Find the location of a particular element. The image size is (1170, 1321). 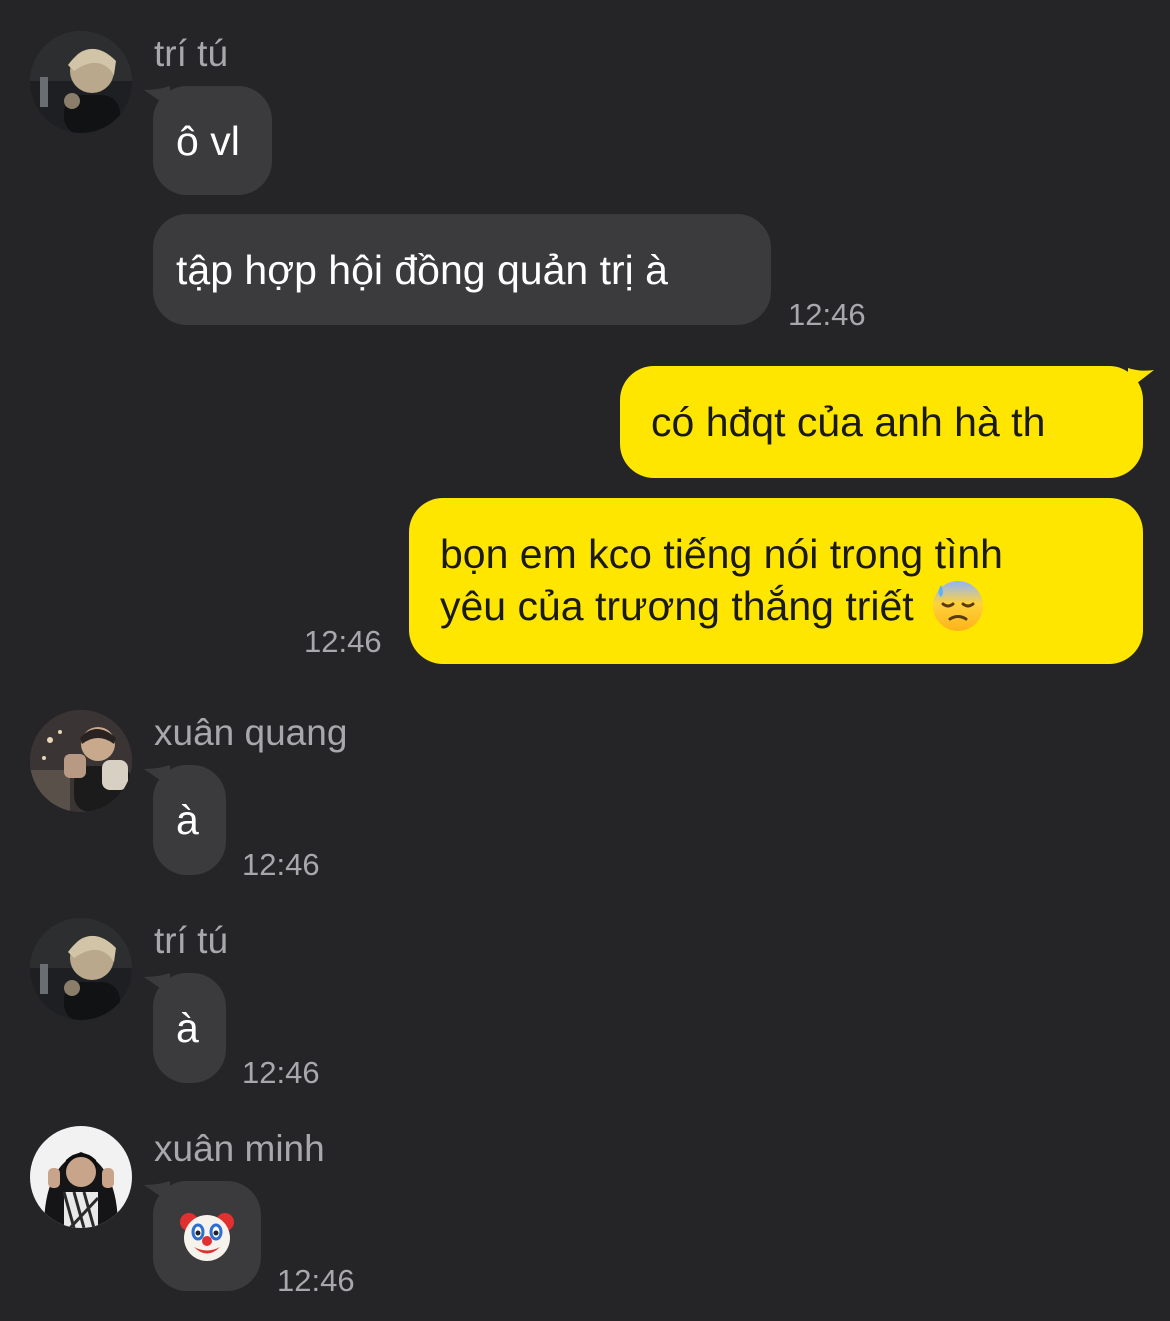

message-text: tập hợp hội đồng quản trị à is located at coordinates (422, 269).